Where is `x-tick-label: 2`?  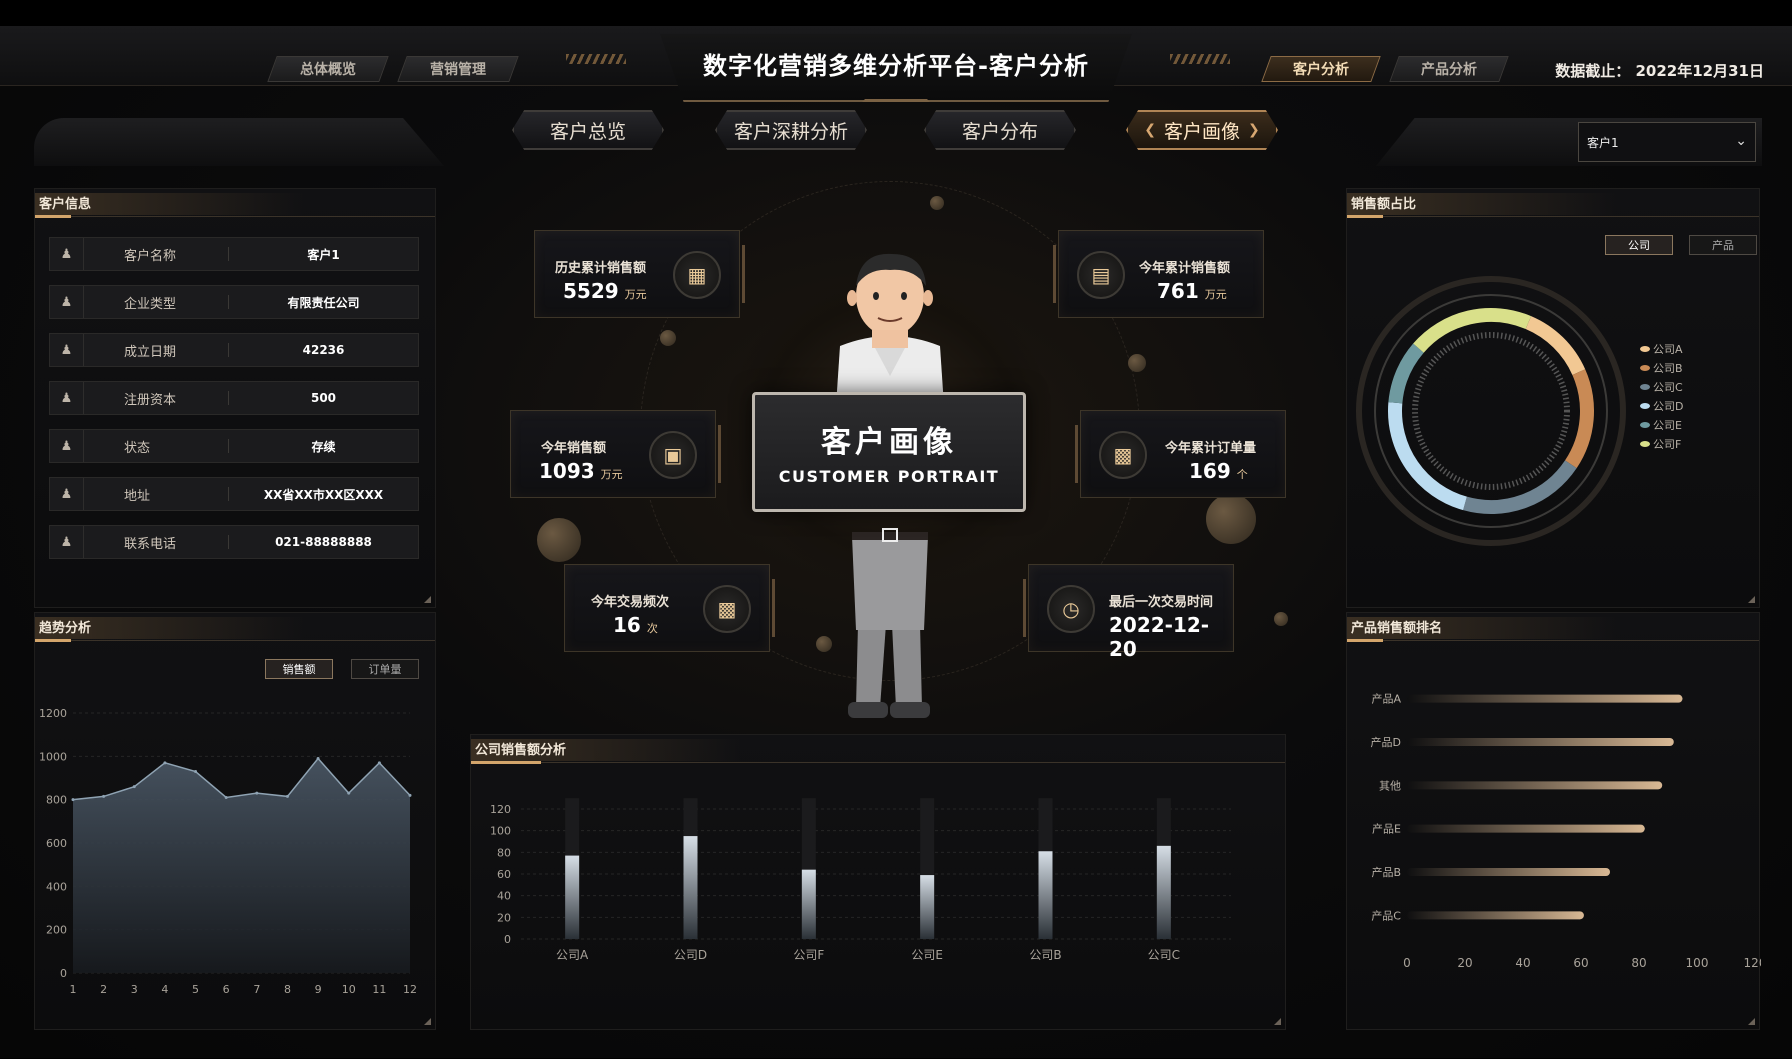 x-tick-label: 2 is located at coordinates (103, 989).